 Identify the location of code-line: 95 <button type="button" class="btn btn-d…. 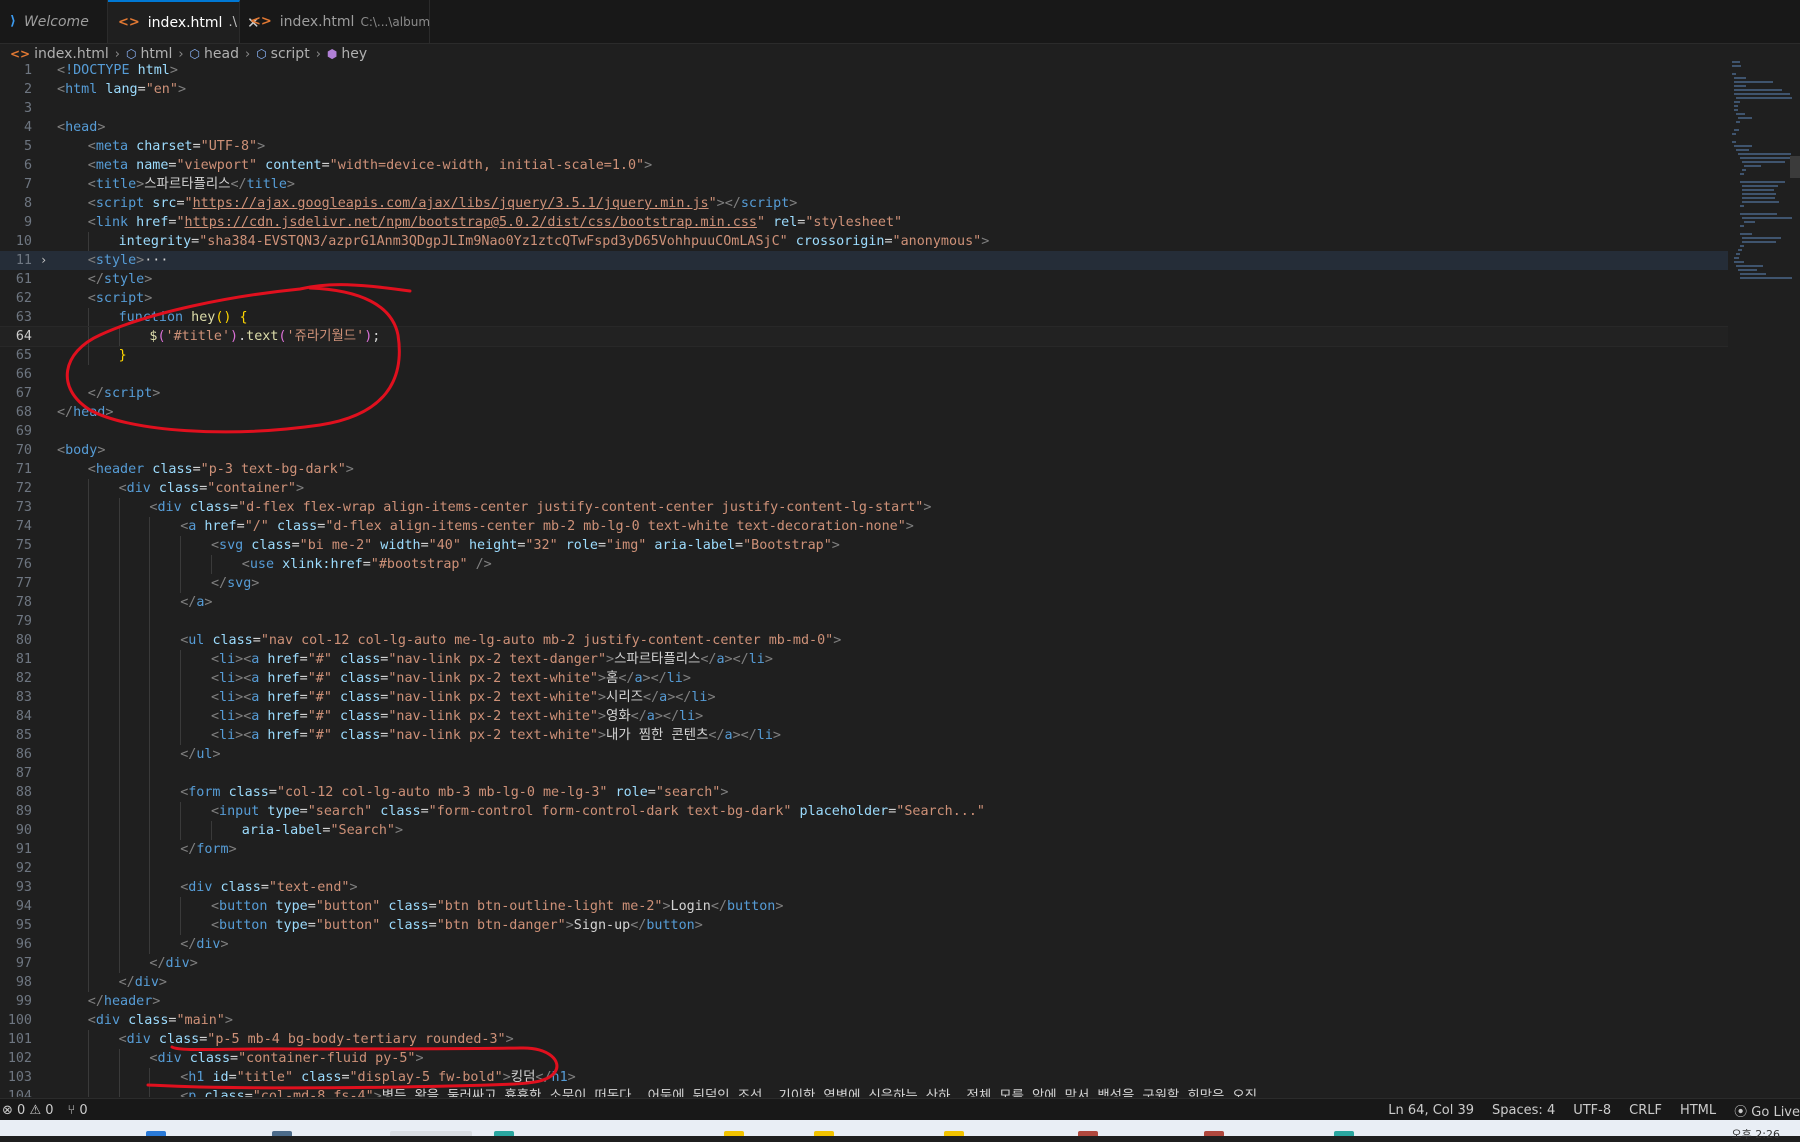
(864, 925).